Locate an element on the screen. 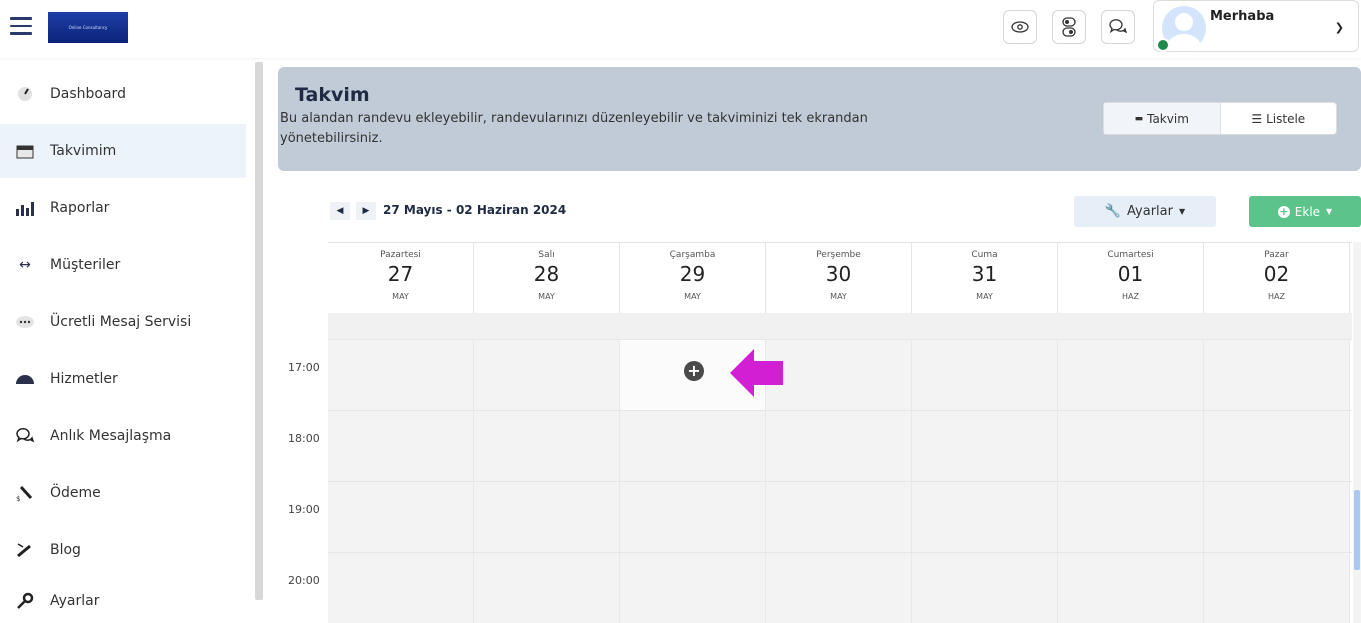 Image resolution: width=1361 pixels, height=623 pixels. dots-bubble-icon is located at coordinates (25, 322).